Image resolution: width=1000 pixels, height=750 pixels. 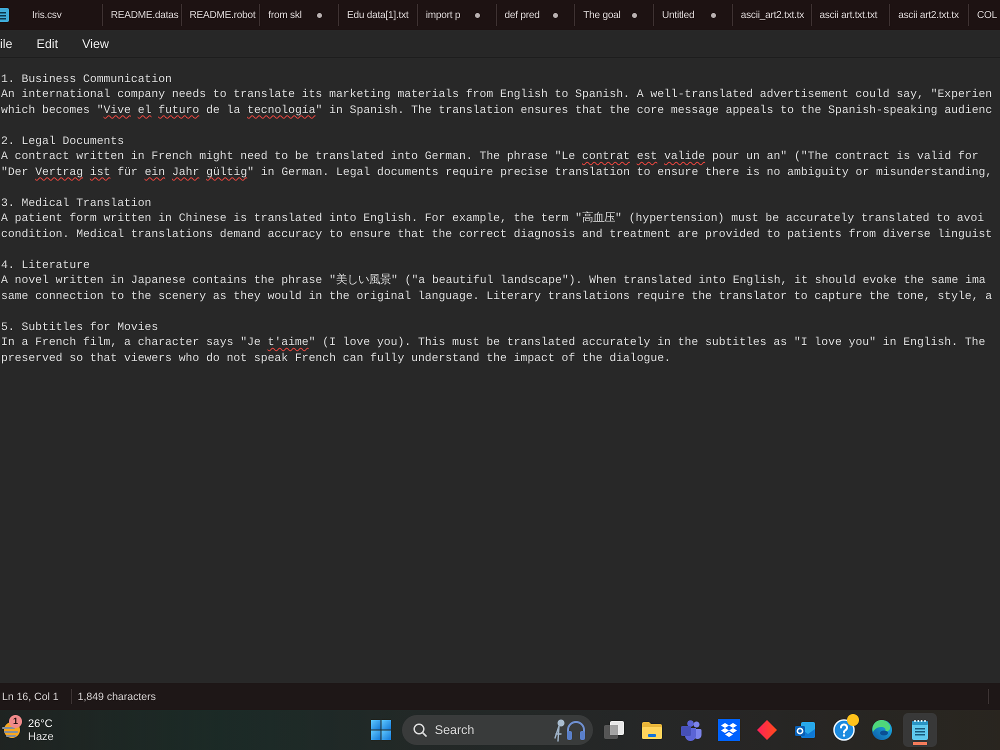 I want to click on file-tab: Untitled, so click(x=693, y=15).